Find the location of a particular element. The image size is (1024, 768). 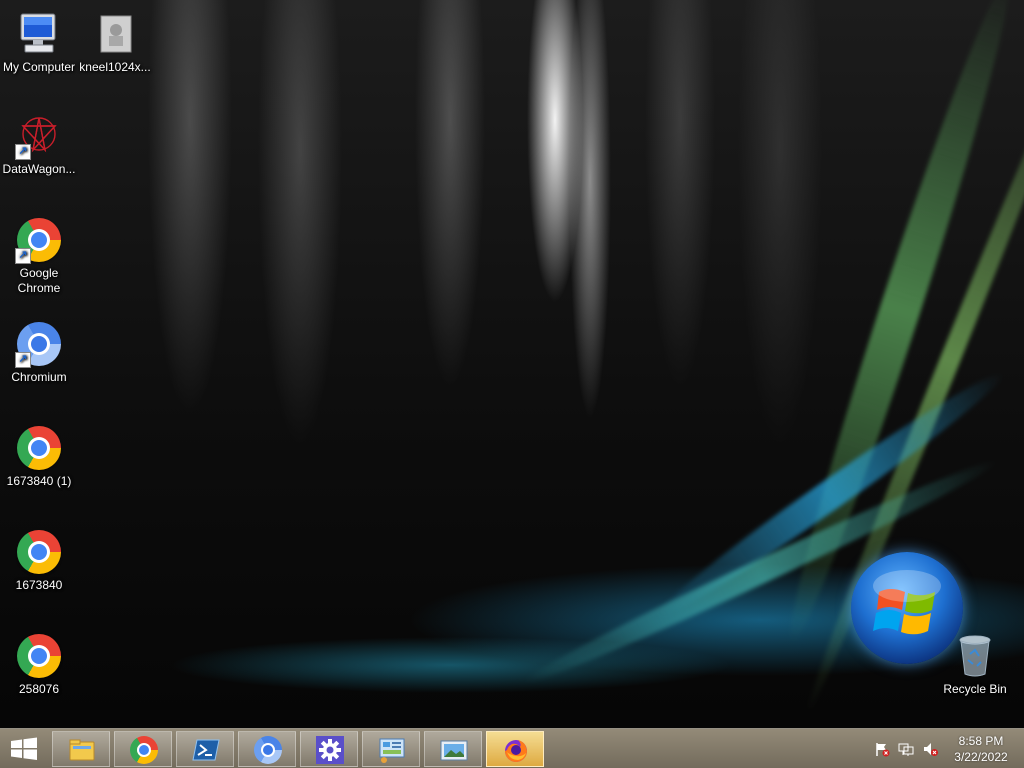

icon-label: 1673840 (1) is located at coordinates (39, 481).